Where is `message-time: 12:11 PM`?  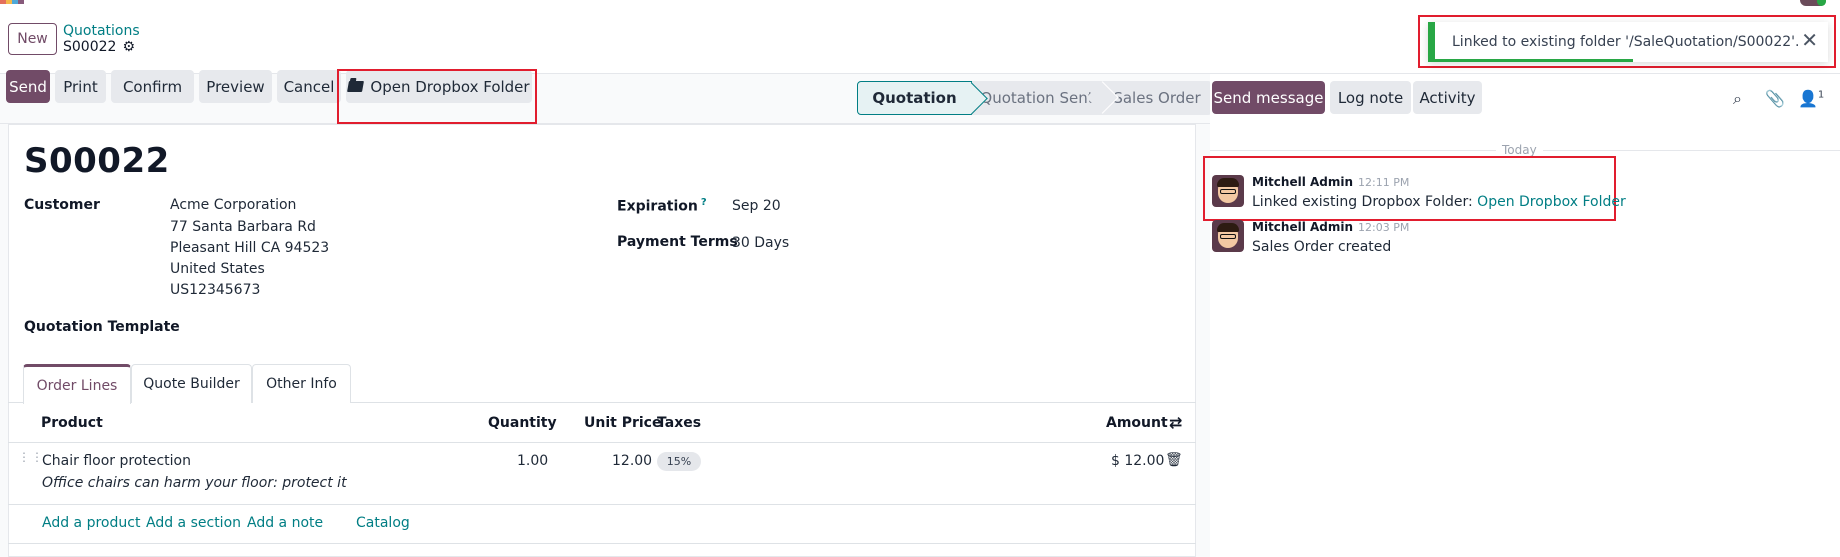
message-time: 12:11 PM is located at coordinates (1384, 182).